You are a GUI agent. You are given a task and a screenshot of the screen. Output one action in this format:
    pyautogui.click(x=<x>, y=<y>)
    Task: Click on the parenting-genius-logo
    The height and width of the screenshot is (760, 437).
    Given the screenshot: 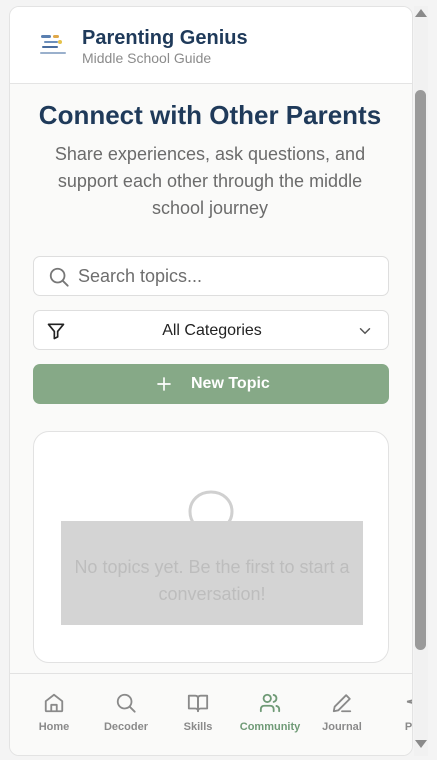 What is the action you would take?
    pyautogui.click(x=53, y=44)
    